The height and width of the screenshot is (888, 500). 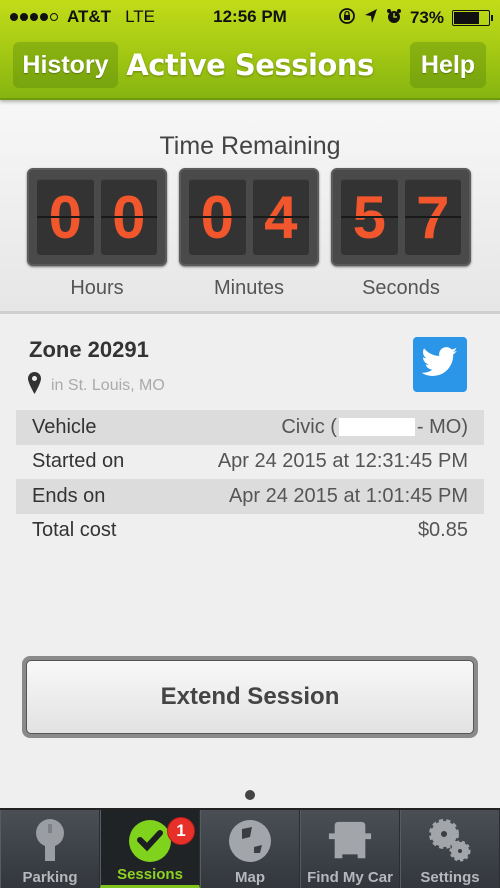 What do you see at coordinates (34, 385) in the screenshot?
I see `map-pin-icon` at bounding box center [34, 385].